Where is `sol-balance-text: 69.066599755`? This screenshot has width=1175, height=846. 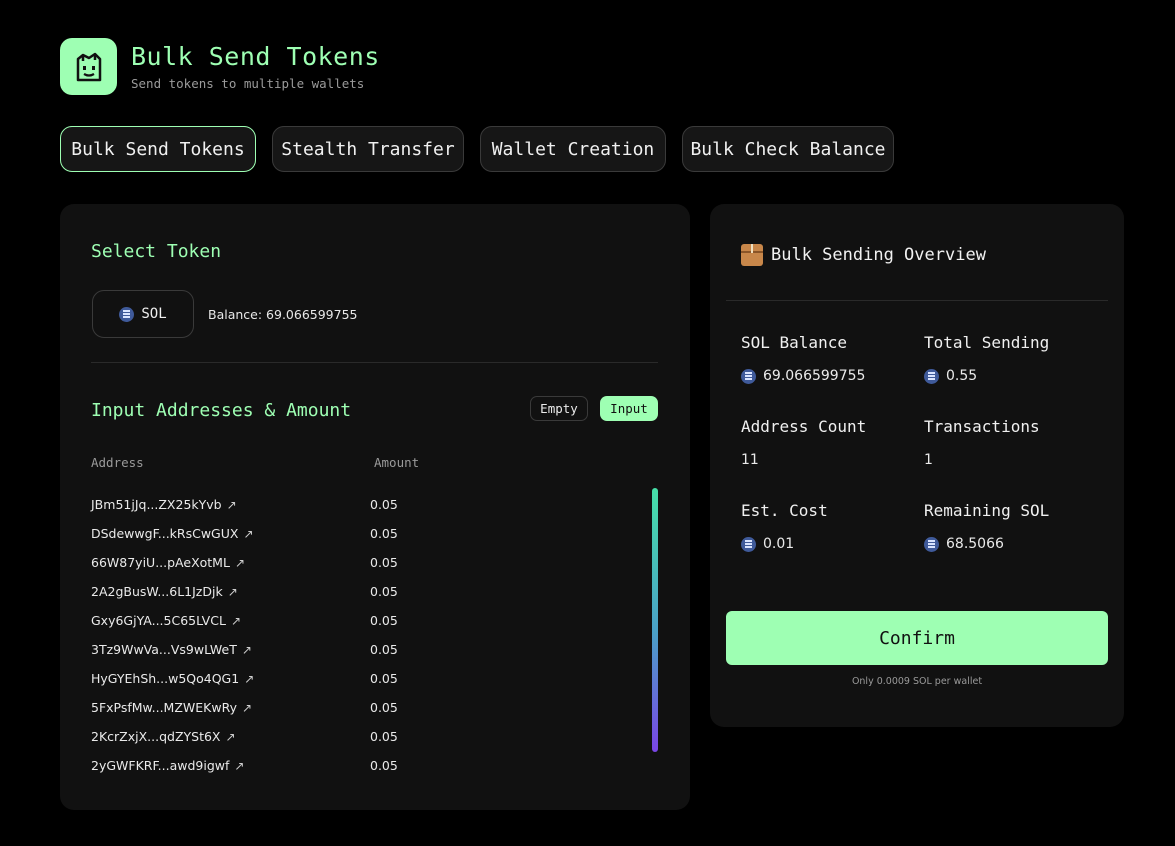
sol-balance-text: 69.066599755 is located at coordinates (814, 376).